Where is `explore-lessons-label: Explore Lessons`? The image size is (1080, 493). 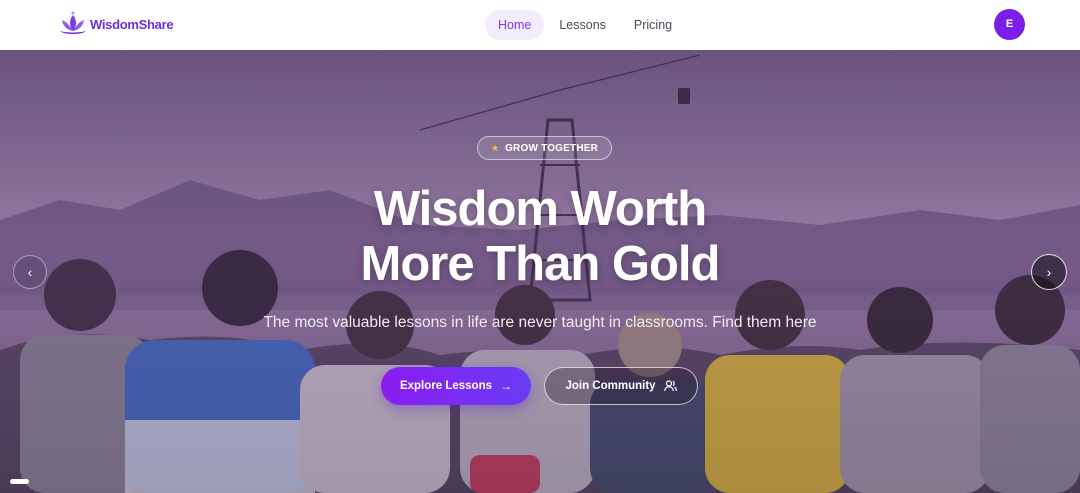 explore-lessons-label: Explore Lessons is located at coordinates (446, 386).